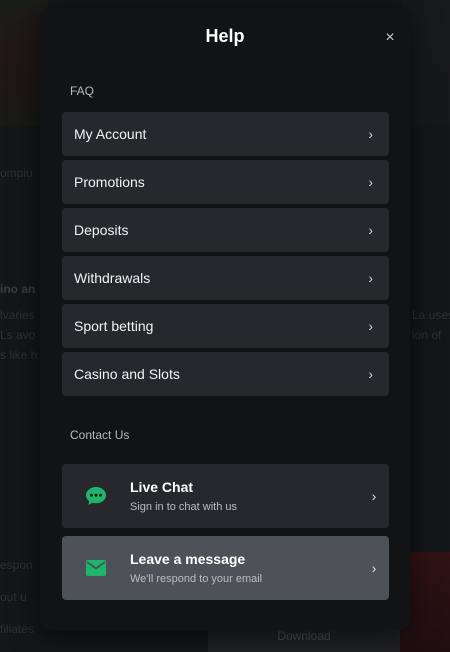 The image size is (450, 652). What do you see at coordinates (109, 182) in the screenshot?
I see `faq-item-label: Promotions` at bounding box center [109, 182].